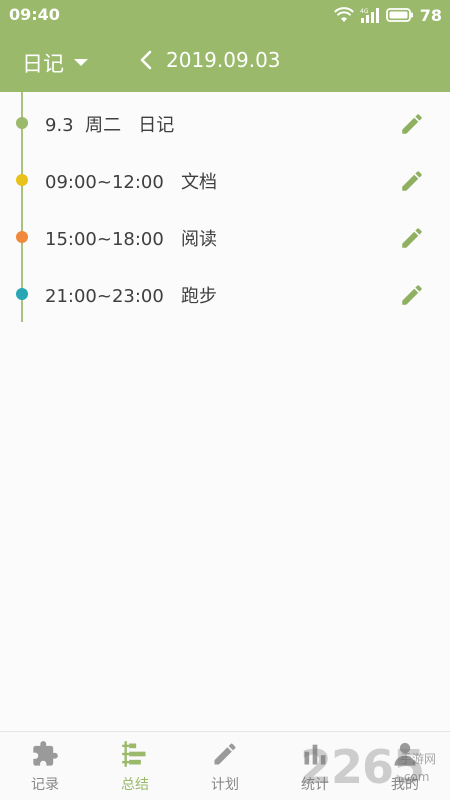  I want to click on watermark-text-top: 手游网, so click(418, 759).